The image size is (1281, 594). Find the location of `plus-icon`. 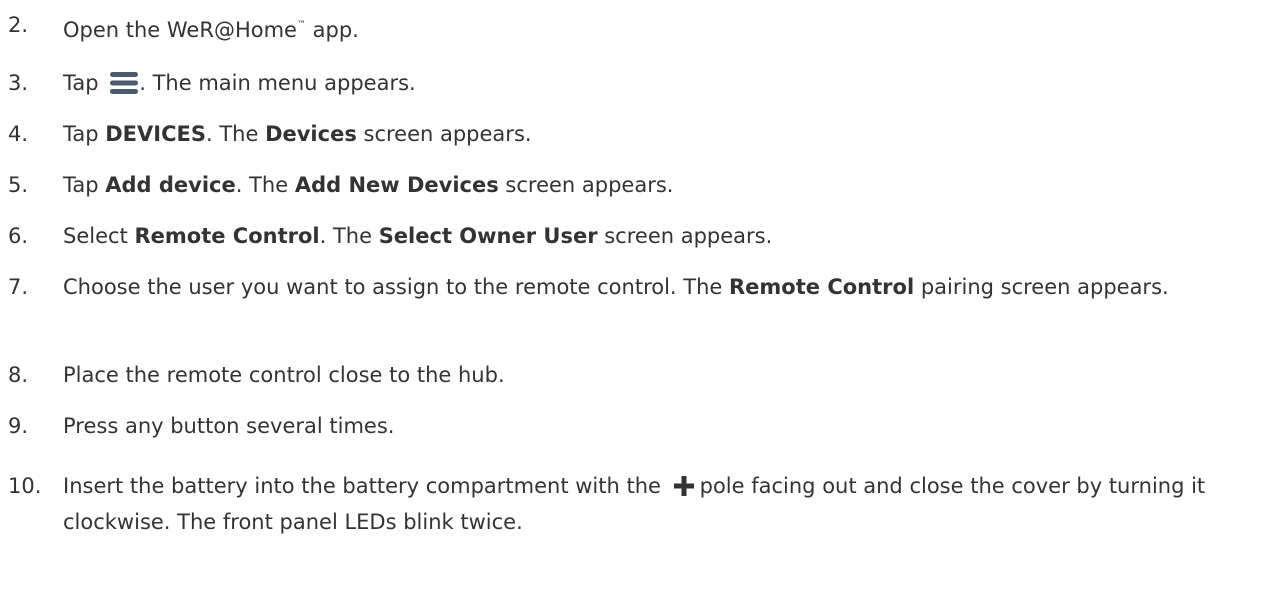

plus-icon is located at coordinates (683, 486).